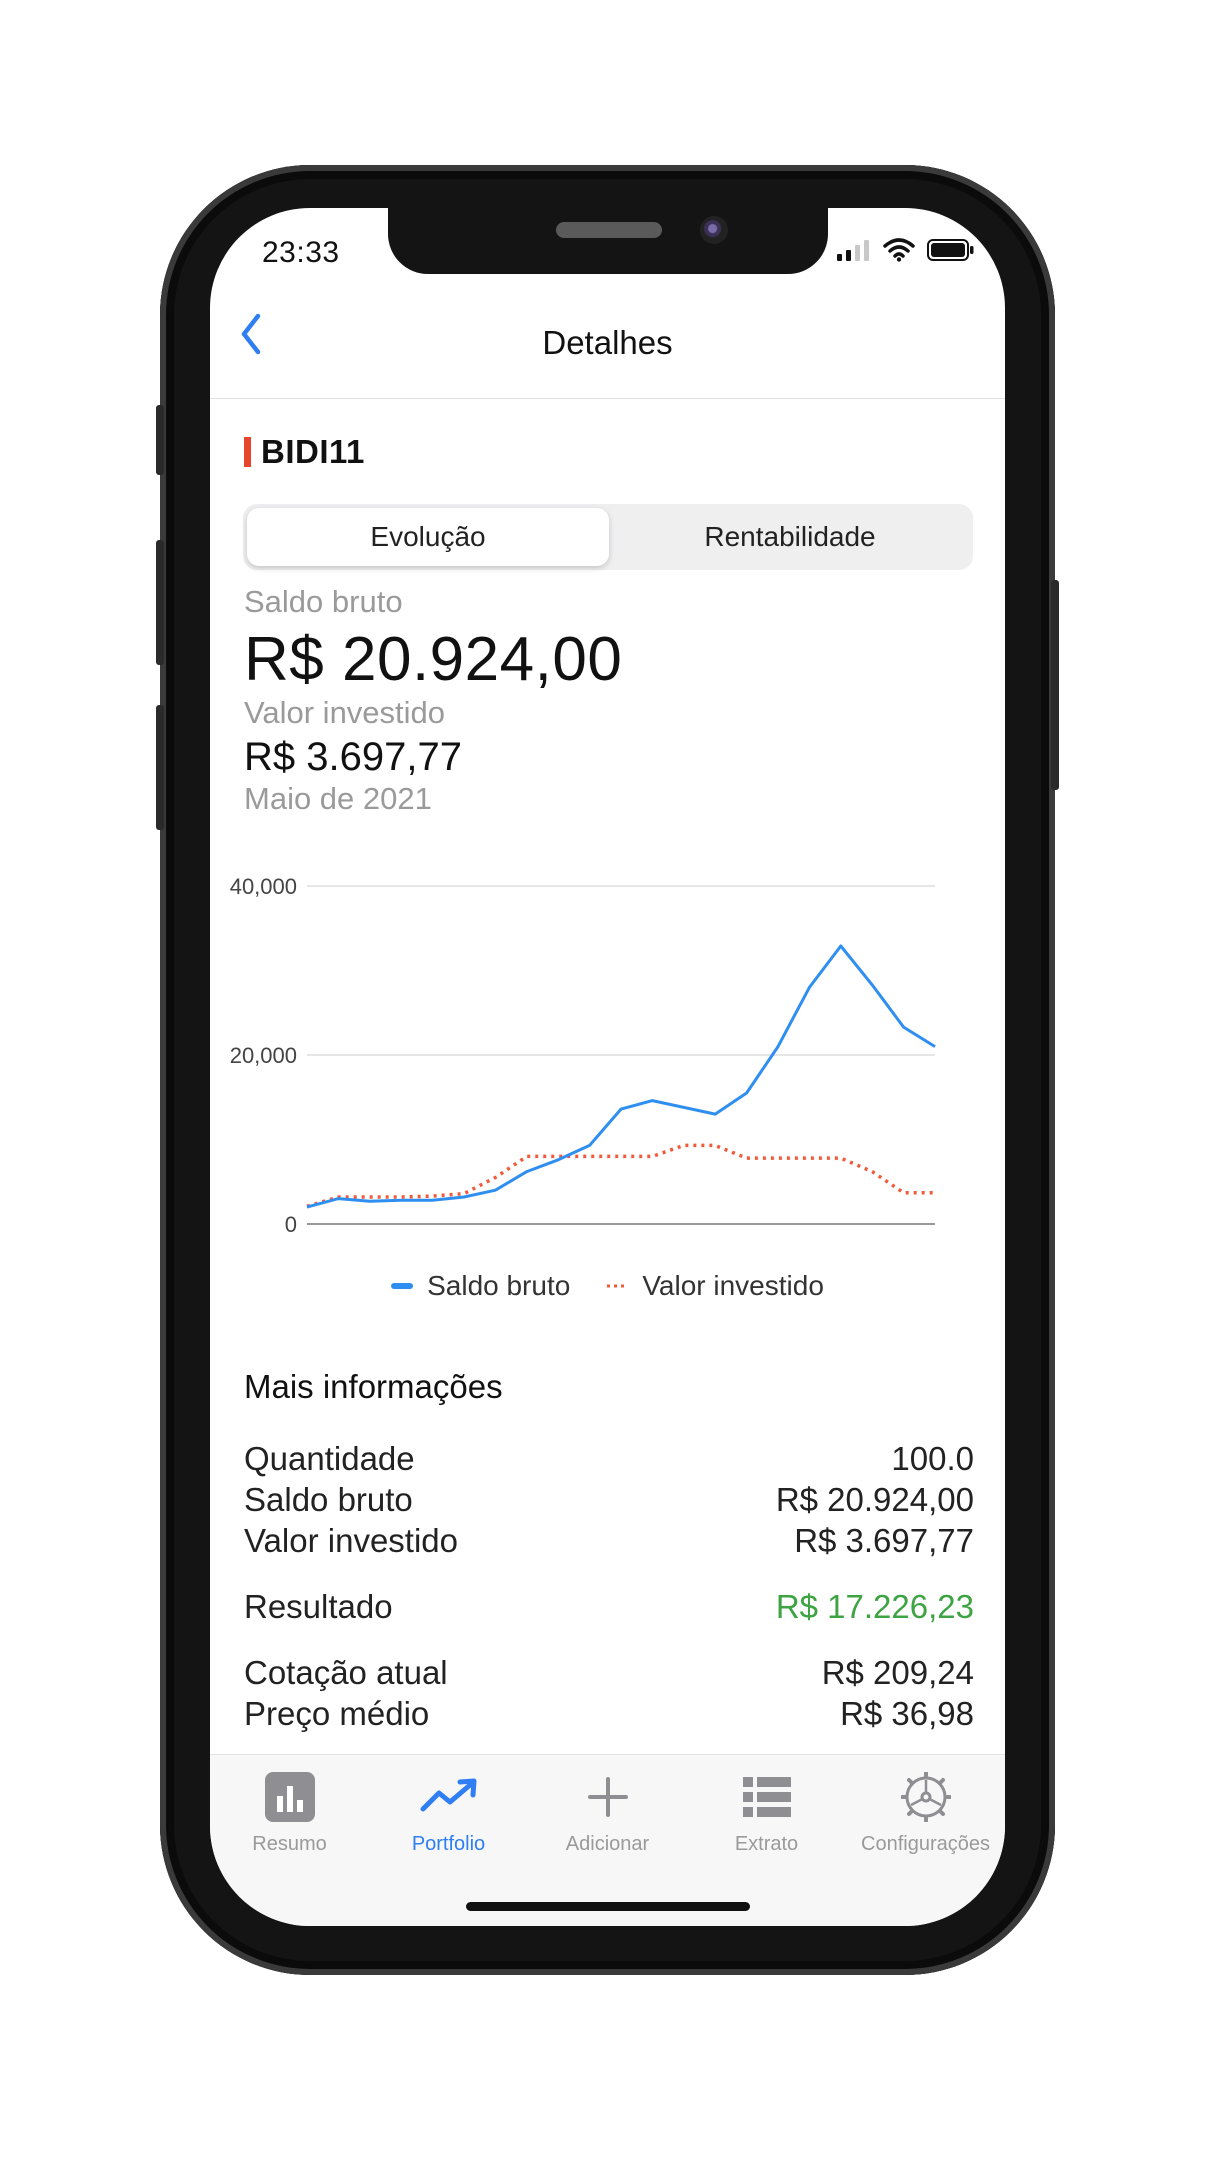 Image resolution: width=1215 pixels, height=2160 pixels. Describe the element at coordinates (932, 1458) in the screenshot. I see `info-value: 100.0` at that location.